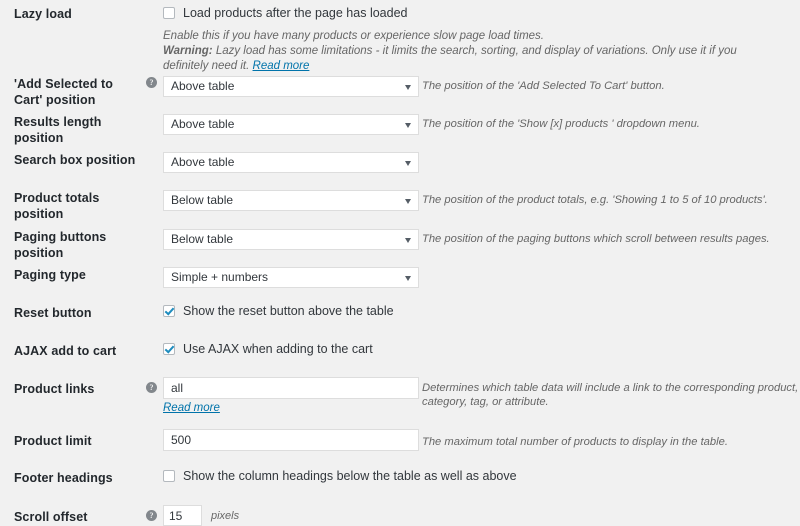  Describe the element at coordinates (191, 408) in the screenshot. I see `read-more-link-product-links: Read more` at that location.